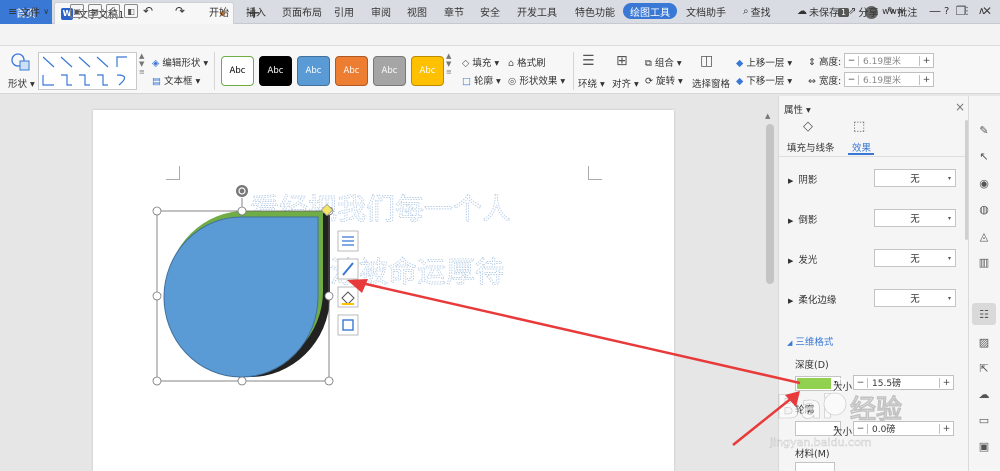  What do you see at coordinates (946, 428) in the screenshot?
I see `contour-plus-button: +` at bounding box center [946, 428].